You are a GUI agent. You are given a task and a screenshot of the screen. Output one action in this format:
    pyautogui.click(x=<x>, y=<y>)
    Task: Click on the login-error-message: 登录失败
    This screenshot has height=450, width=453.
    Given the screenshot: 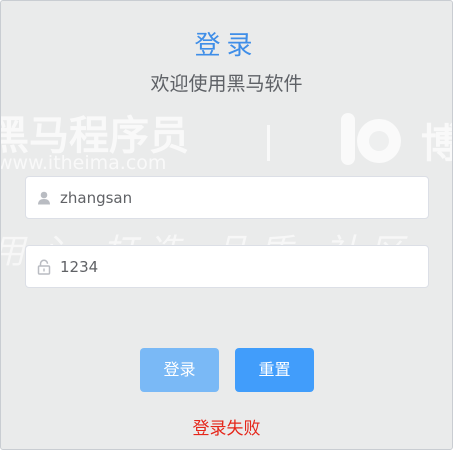 What is the action you would take?
    pyautogui.click(x=226, y=429)
    